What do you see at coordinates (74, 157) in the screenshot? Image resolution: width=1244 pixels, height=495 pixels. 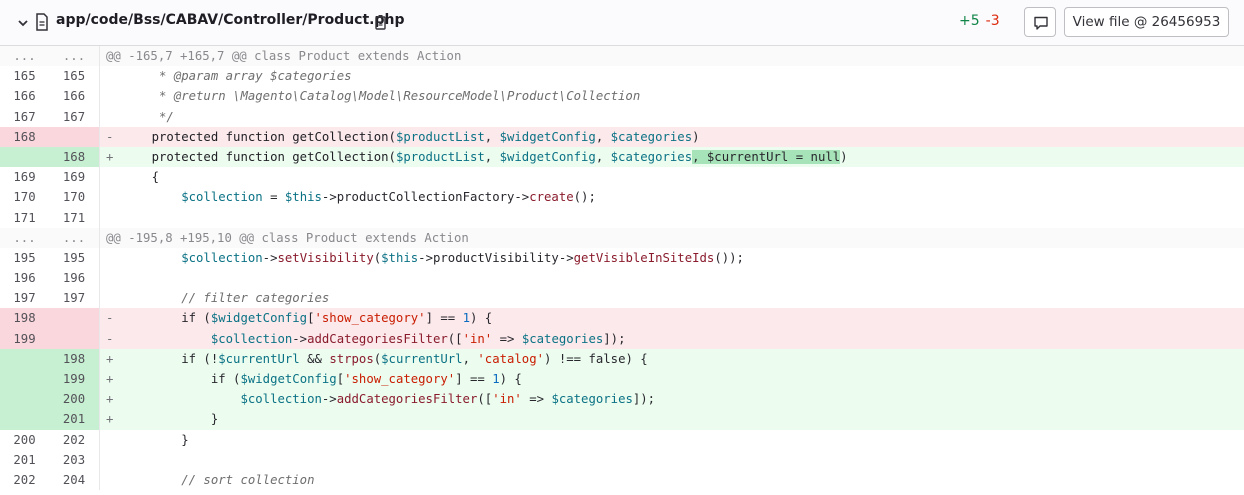 I see `new-line-number: 168` at bounding box center [74, 157].